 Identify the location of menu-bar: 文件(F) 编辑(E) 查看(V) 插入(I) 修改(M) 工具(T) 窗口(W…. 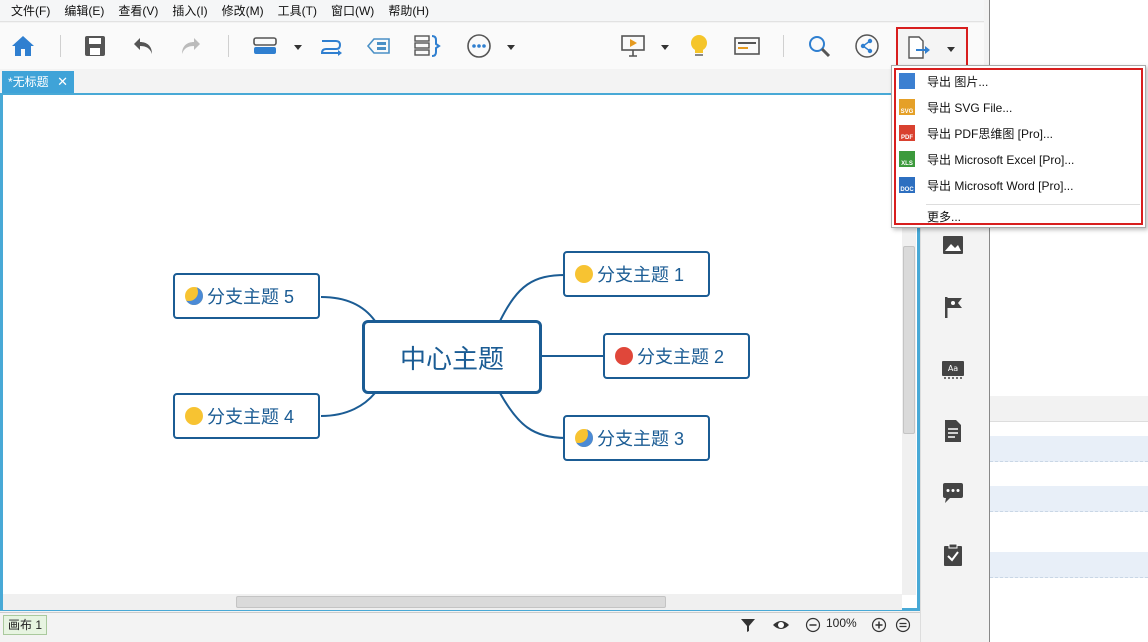
(492, 11).